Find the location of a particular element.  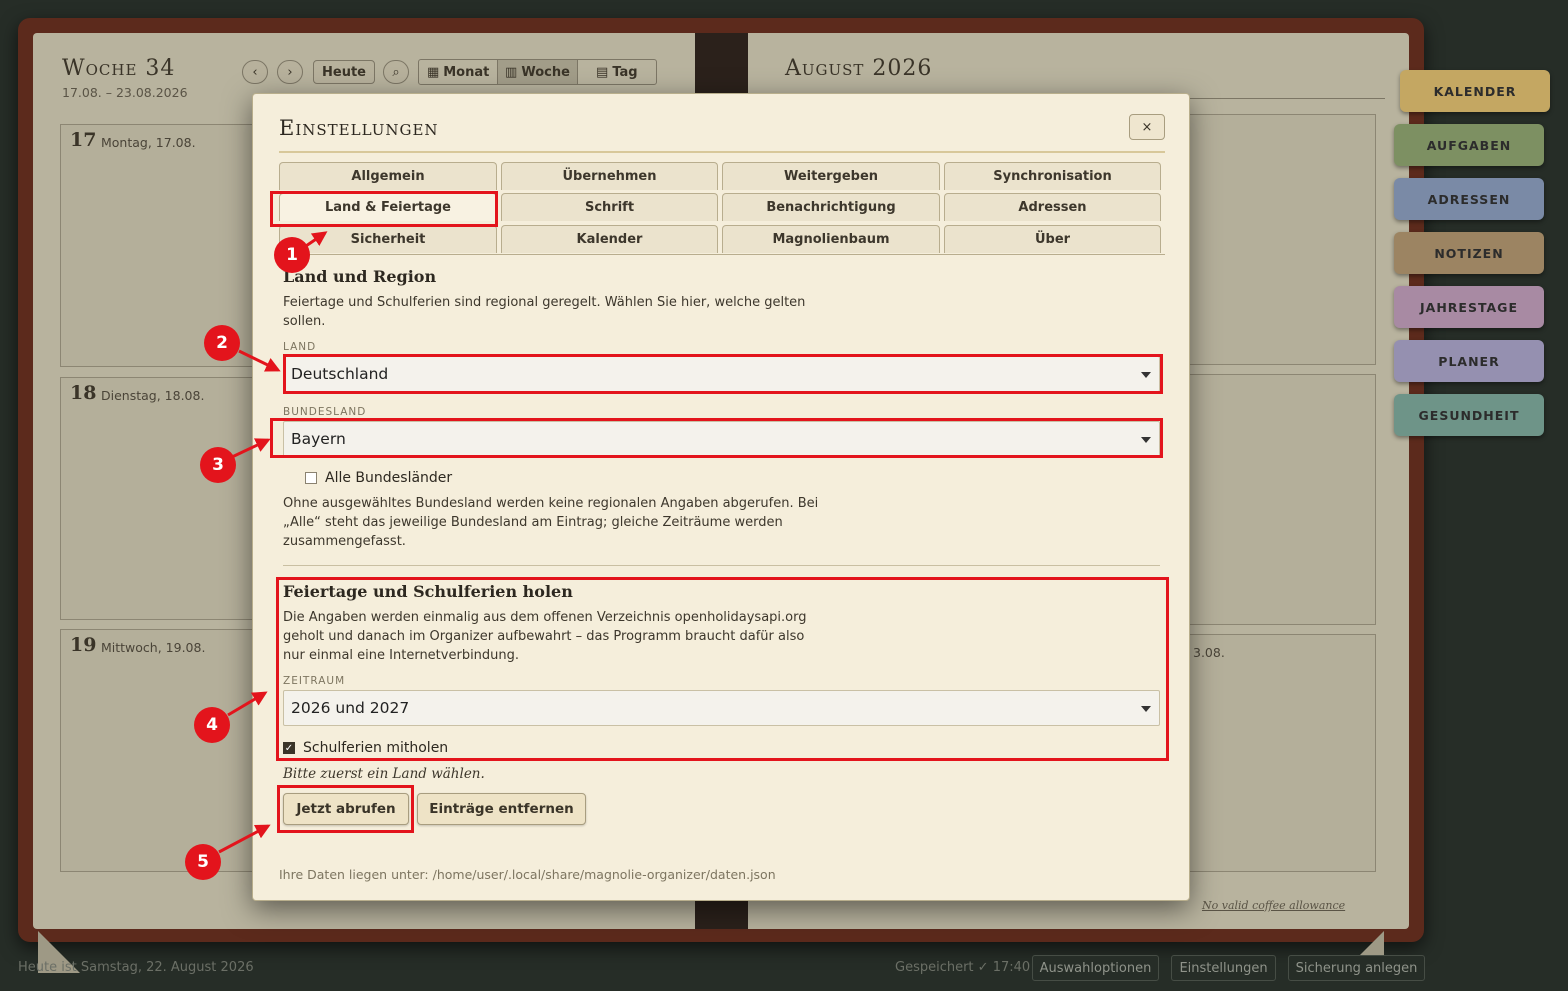

today-button: Heute is located at coordinates (344, 72).